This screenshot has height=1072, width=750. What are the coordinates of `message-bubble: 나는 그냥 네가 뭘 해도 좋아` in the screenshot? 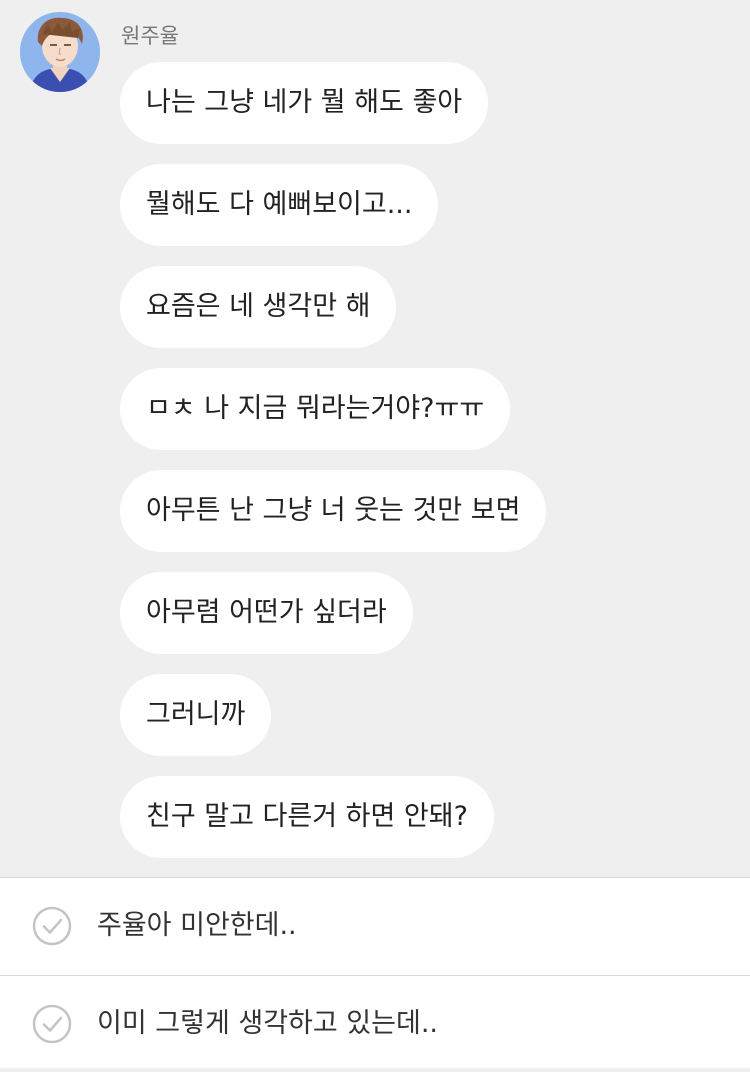 It's located at (304, 103).